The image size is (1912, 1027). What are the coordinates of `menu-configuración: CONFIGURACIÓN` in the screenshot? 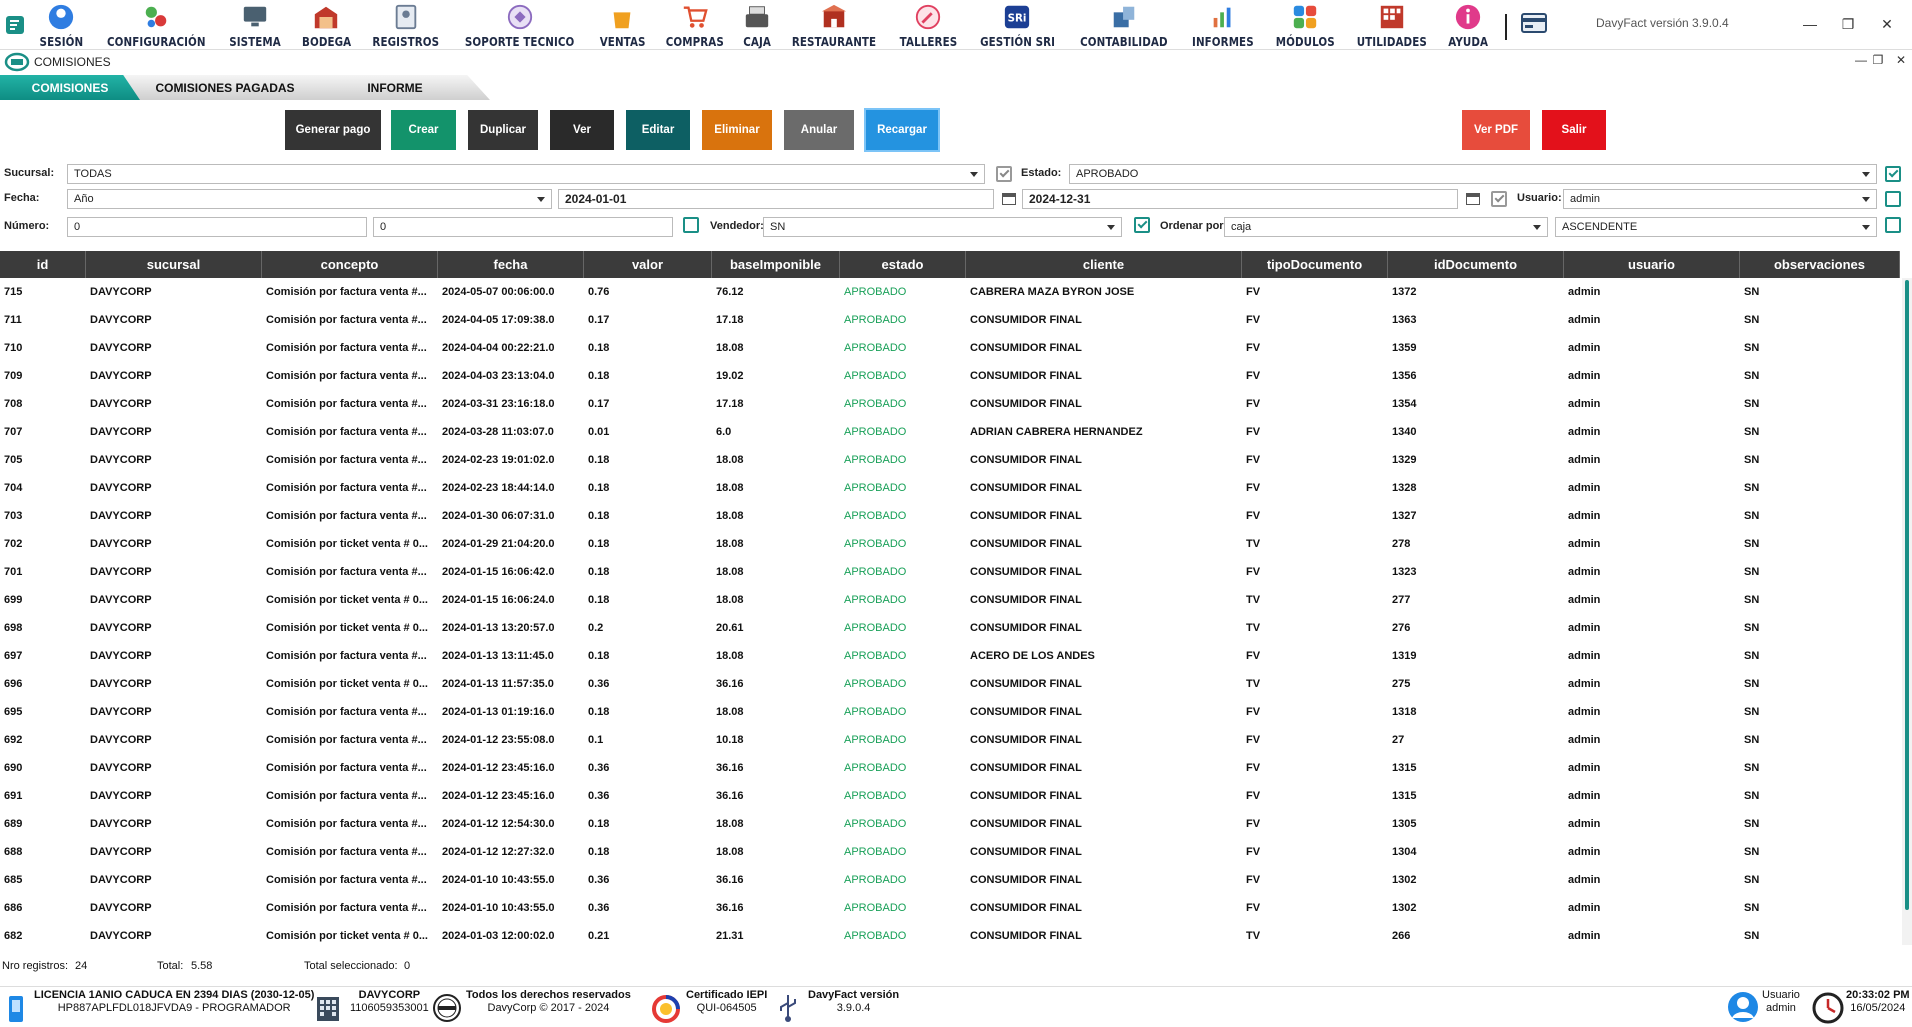 It's located at (156, 25).